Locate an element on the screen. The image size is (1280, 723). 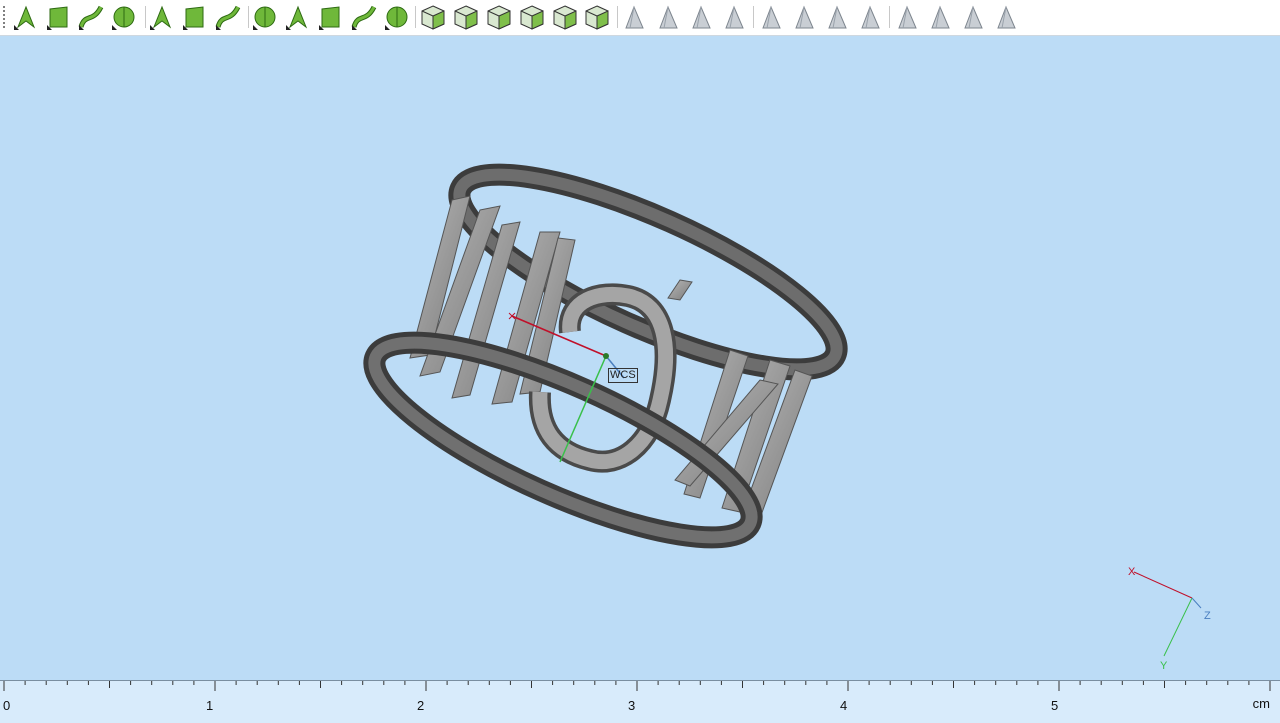
select-path-icon is located at coordinates (228, 17).